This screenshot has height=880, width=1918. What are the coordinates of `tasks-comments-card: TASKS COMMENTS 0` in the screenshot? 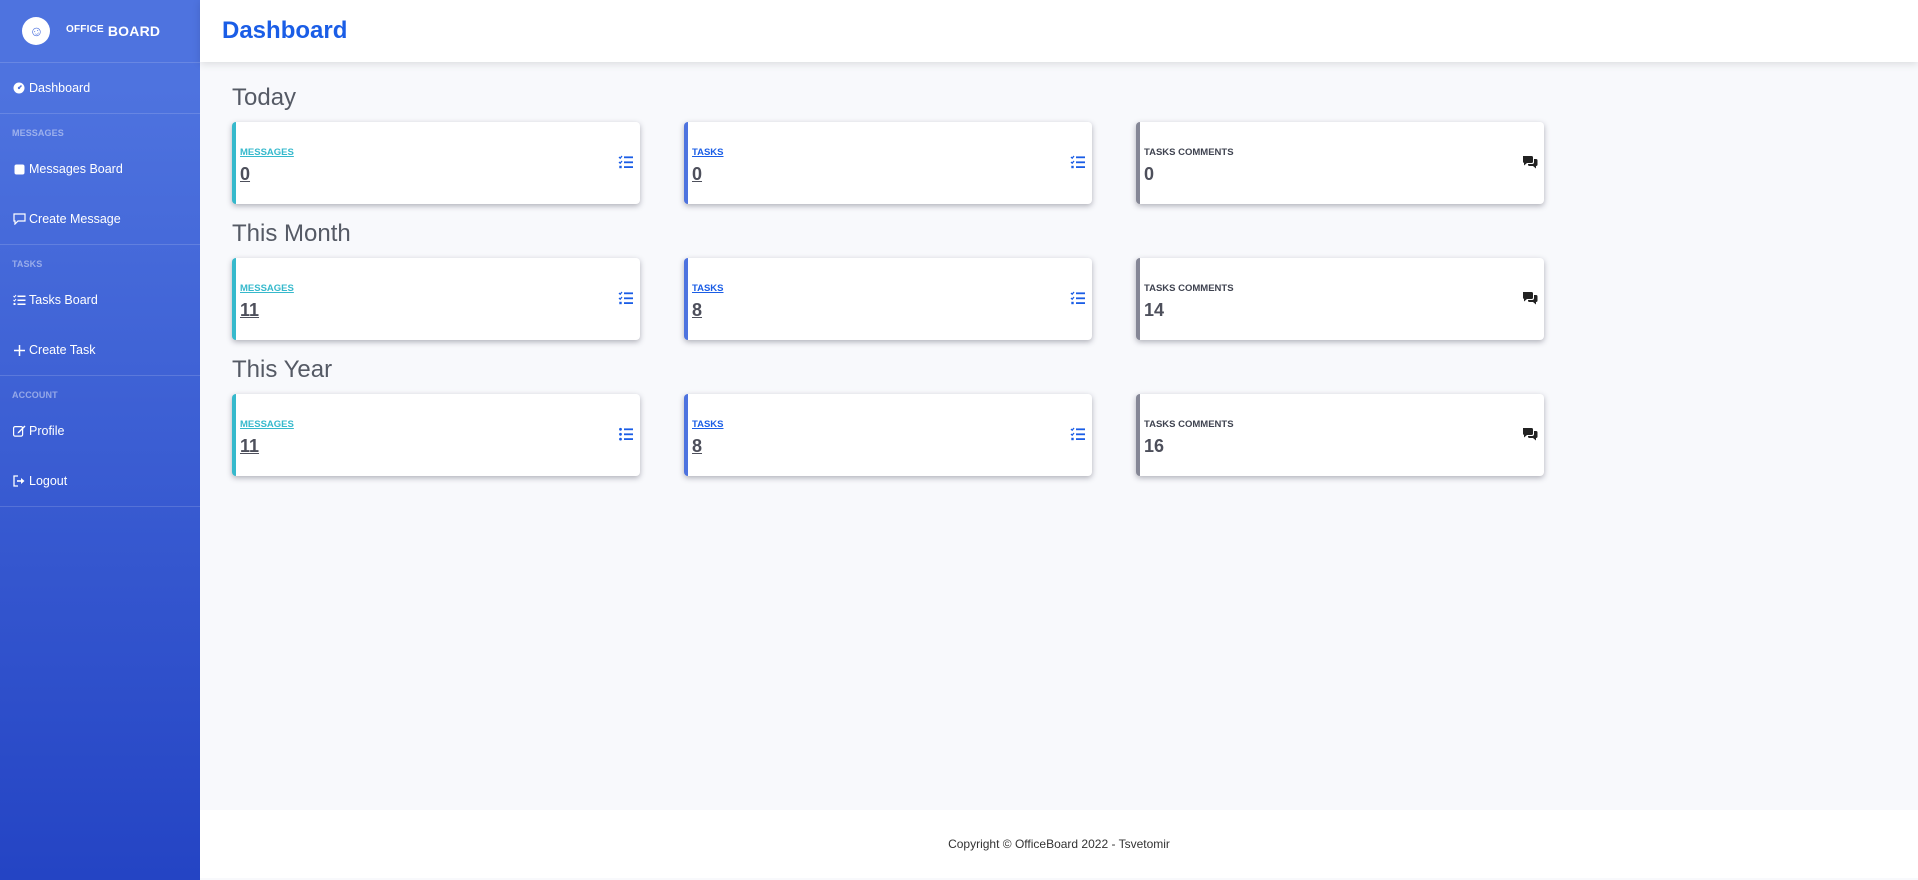 It's located at (1340, 163).